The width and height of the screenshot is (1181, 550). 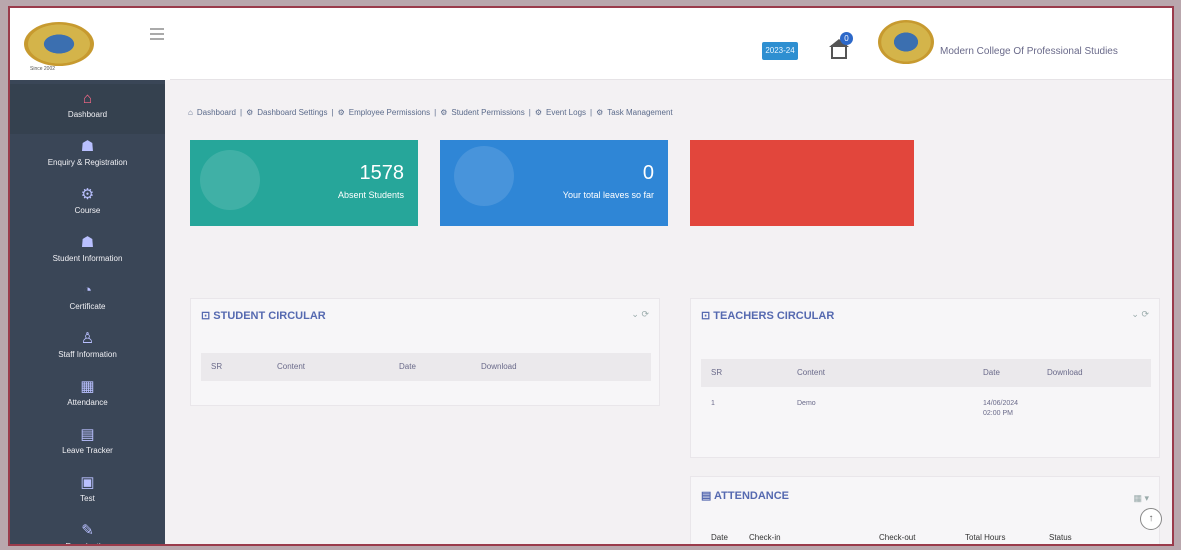 What do you see at coordinates (87, 450) in the screenshot?
I see `sidebar-item-label: Leave Tracker` at bounding box center [87, 450].